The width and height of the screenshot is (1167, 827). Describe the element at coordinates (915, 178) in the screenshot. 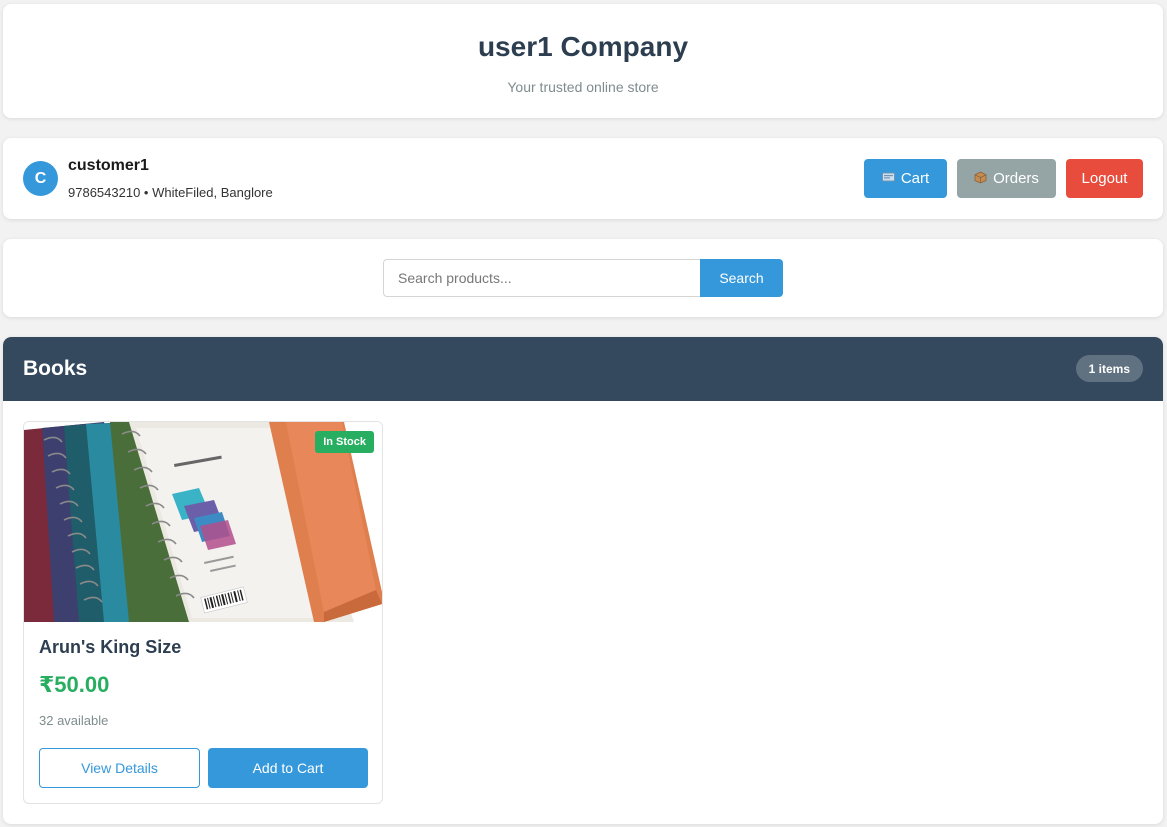

I see `cart-button-label: Cart` at that location.